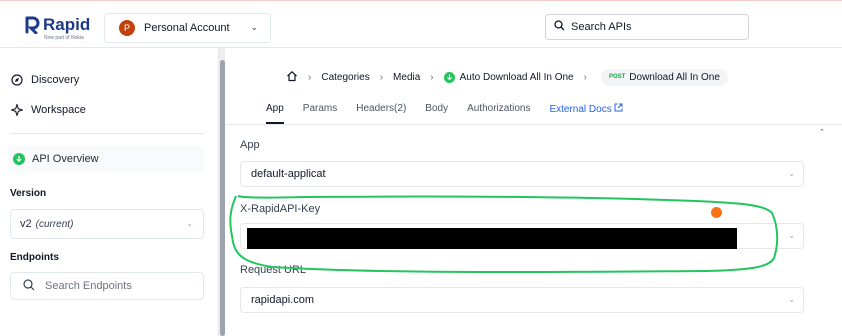  Describe the element at coordinates (522, 174) in the screenshot. I see `app-select: default-applicat ⌄` at that location.